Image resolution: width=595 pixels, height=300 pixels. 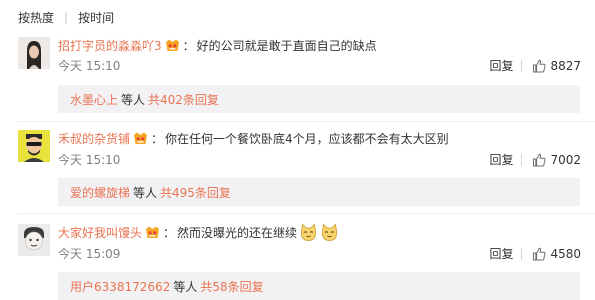 What do you see at coordinates (307, 138) in the screenshot?
I see `comment-text: 你在任何一个餐饮卧底4个月，应该都不会有太大区别` at bounding box center [307, 138].